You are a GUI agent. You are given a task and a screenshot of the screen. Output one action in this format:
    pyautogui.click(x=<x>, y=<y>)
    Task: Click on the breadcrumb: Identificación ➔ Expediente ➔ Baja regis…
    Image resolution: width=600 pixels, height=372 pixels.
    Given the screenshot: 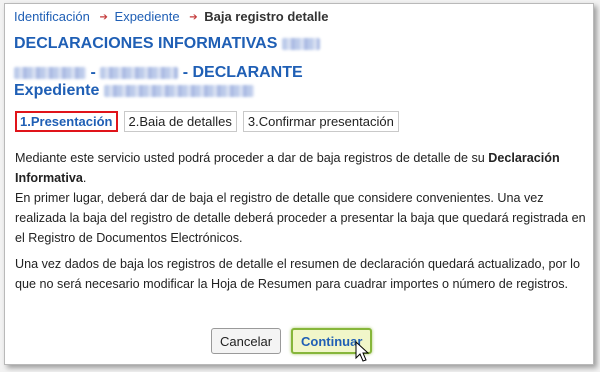 What is the action you would take?
    pyautogui.click(x=171, y=16)
    